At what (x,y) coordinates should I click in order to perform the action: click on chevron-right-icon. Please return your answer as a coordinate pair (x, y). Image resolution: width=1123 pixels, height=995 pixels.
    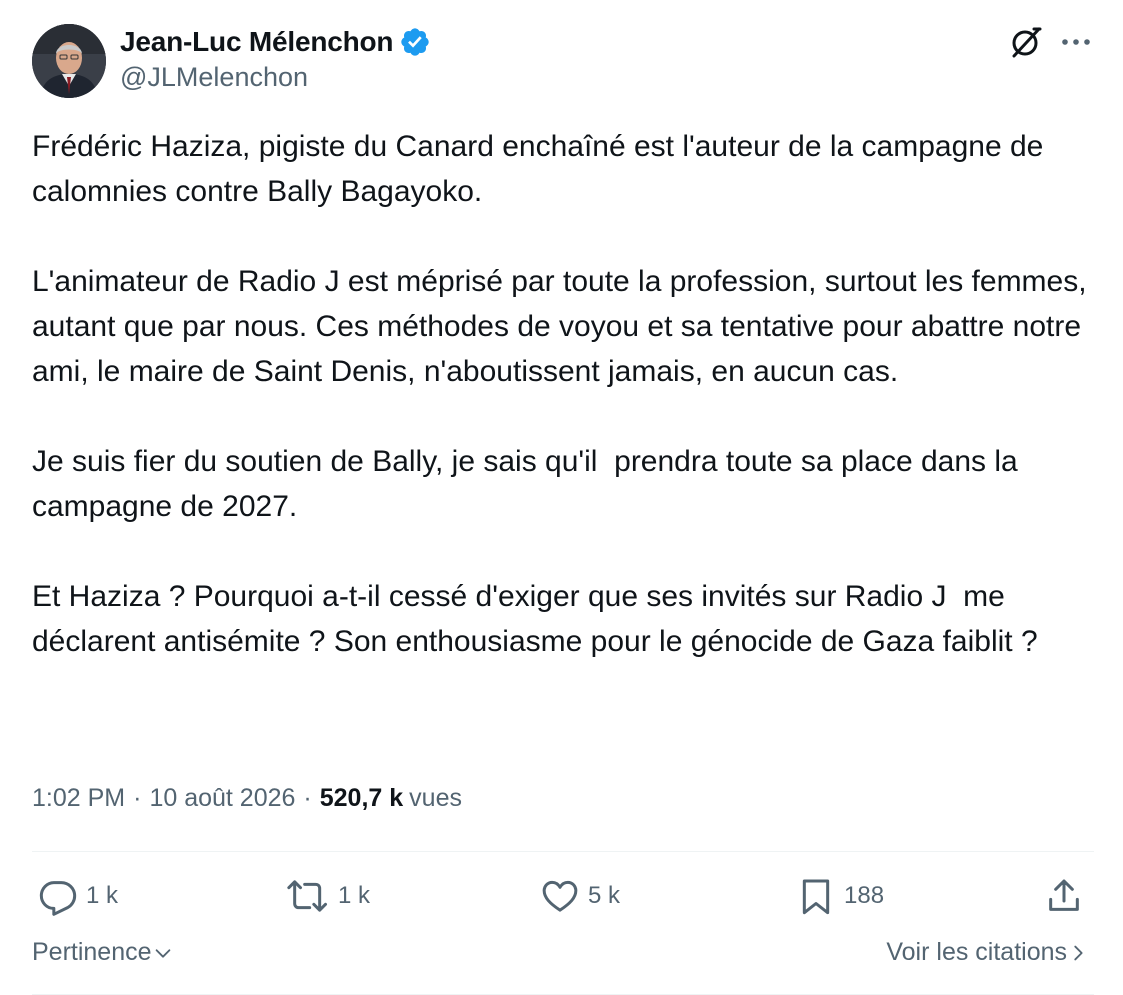
    Looking at the image, I should click on (1078, 952).